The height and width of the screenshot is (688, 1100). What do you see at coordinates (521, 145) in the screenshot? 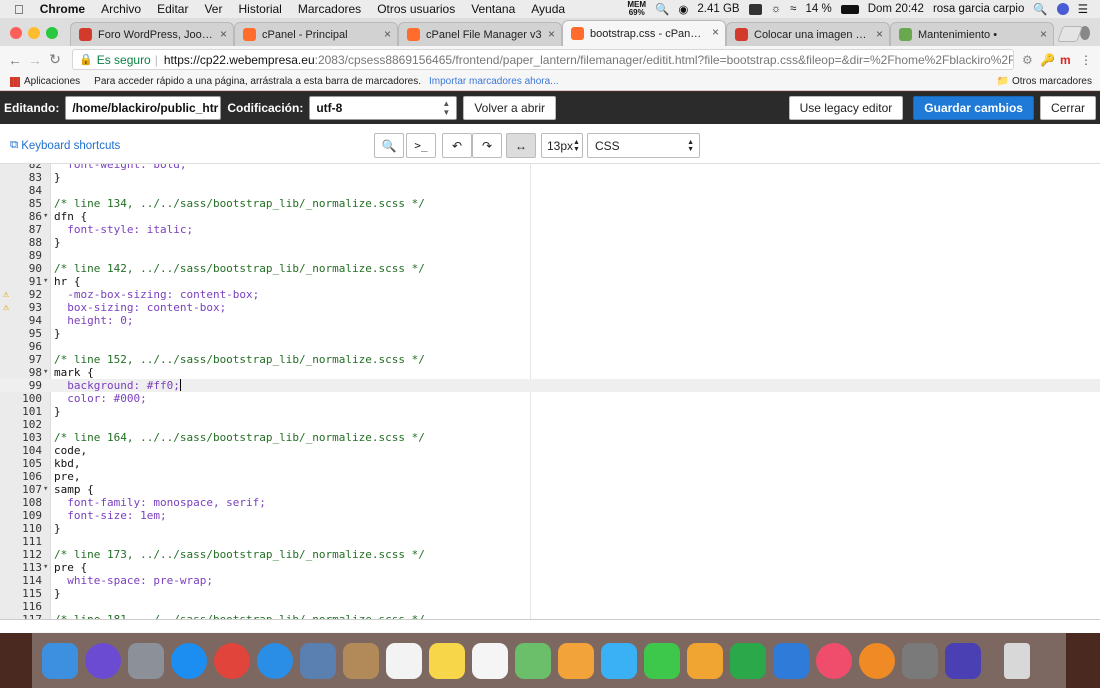
I see `wrap-toggle-button: ↔` at bounding box center [521, 145].